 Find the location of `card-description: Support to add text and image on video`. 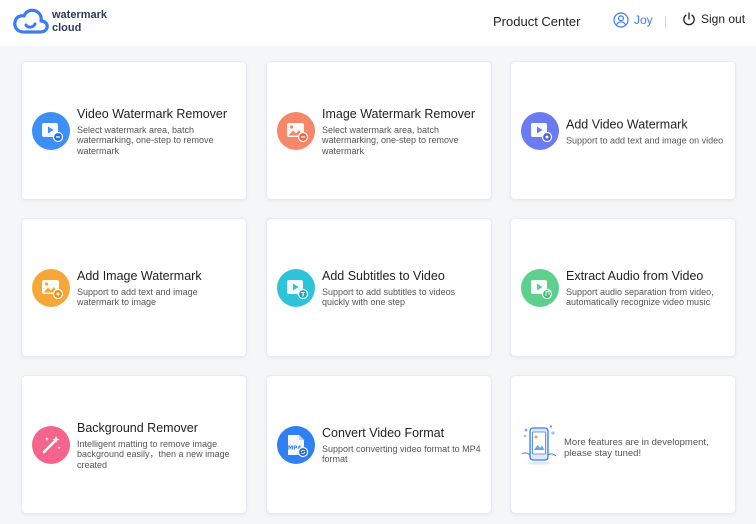

card-description: Support to add text and image on video is located at coordinates (645, 139).